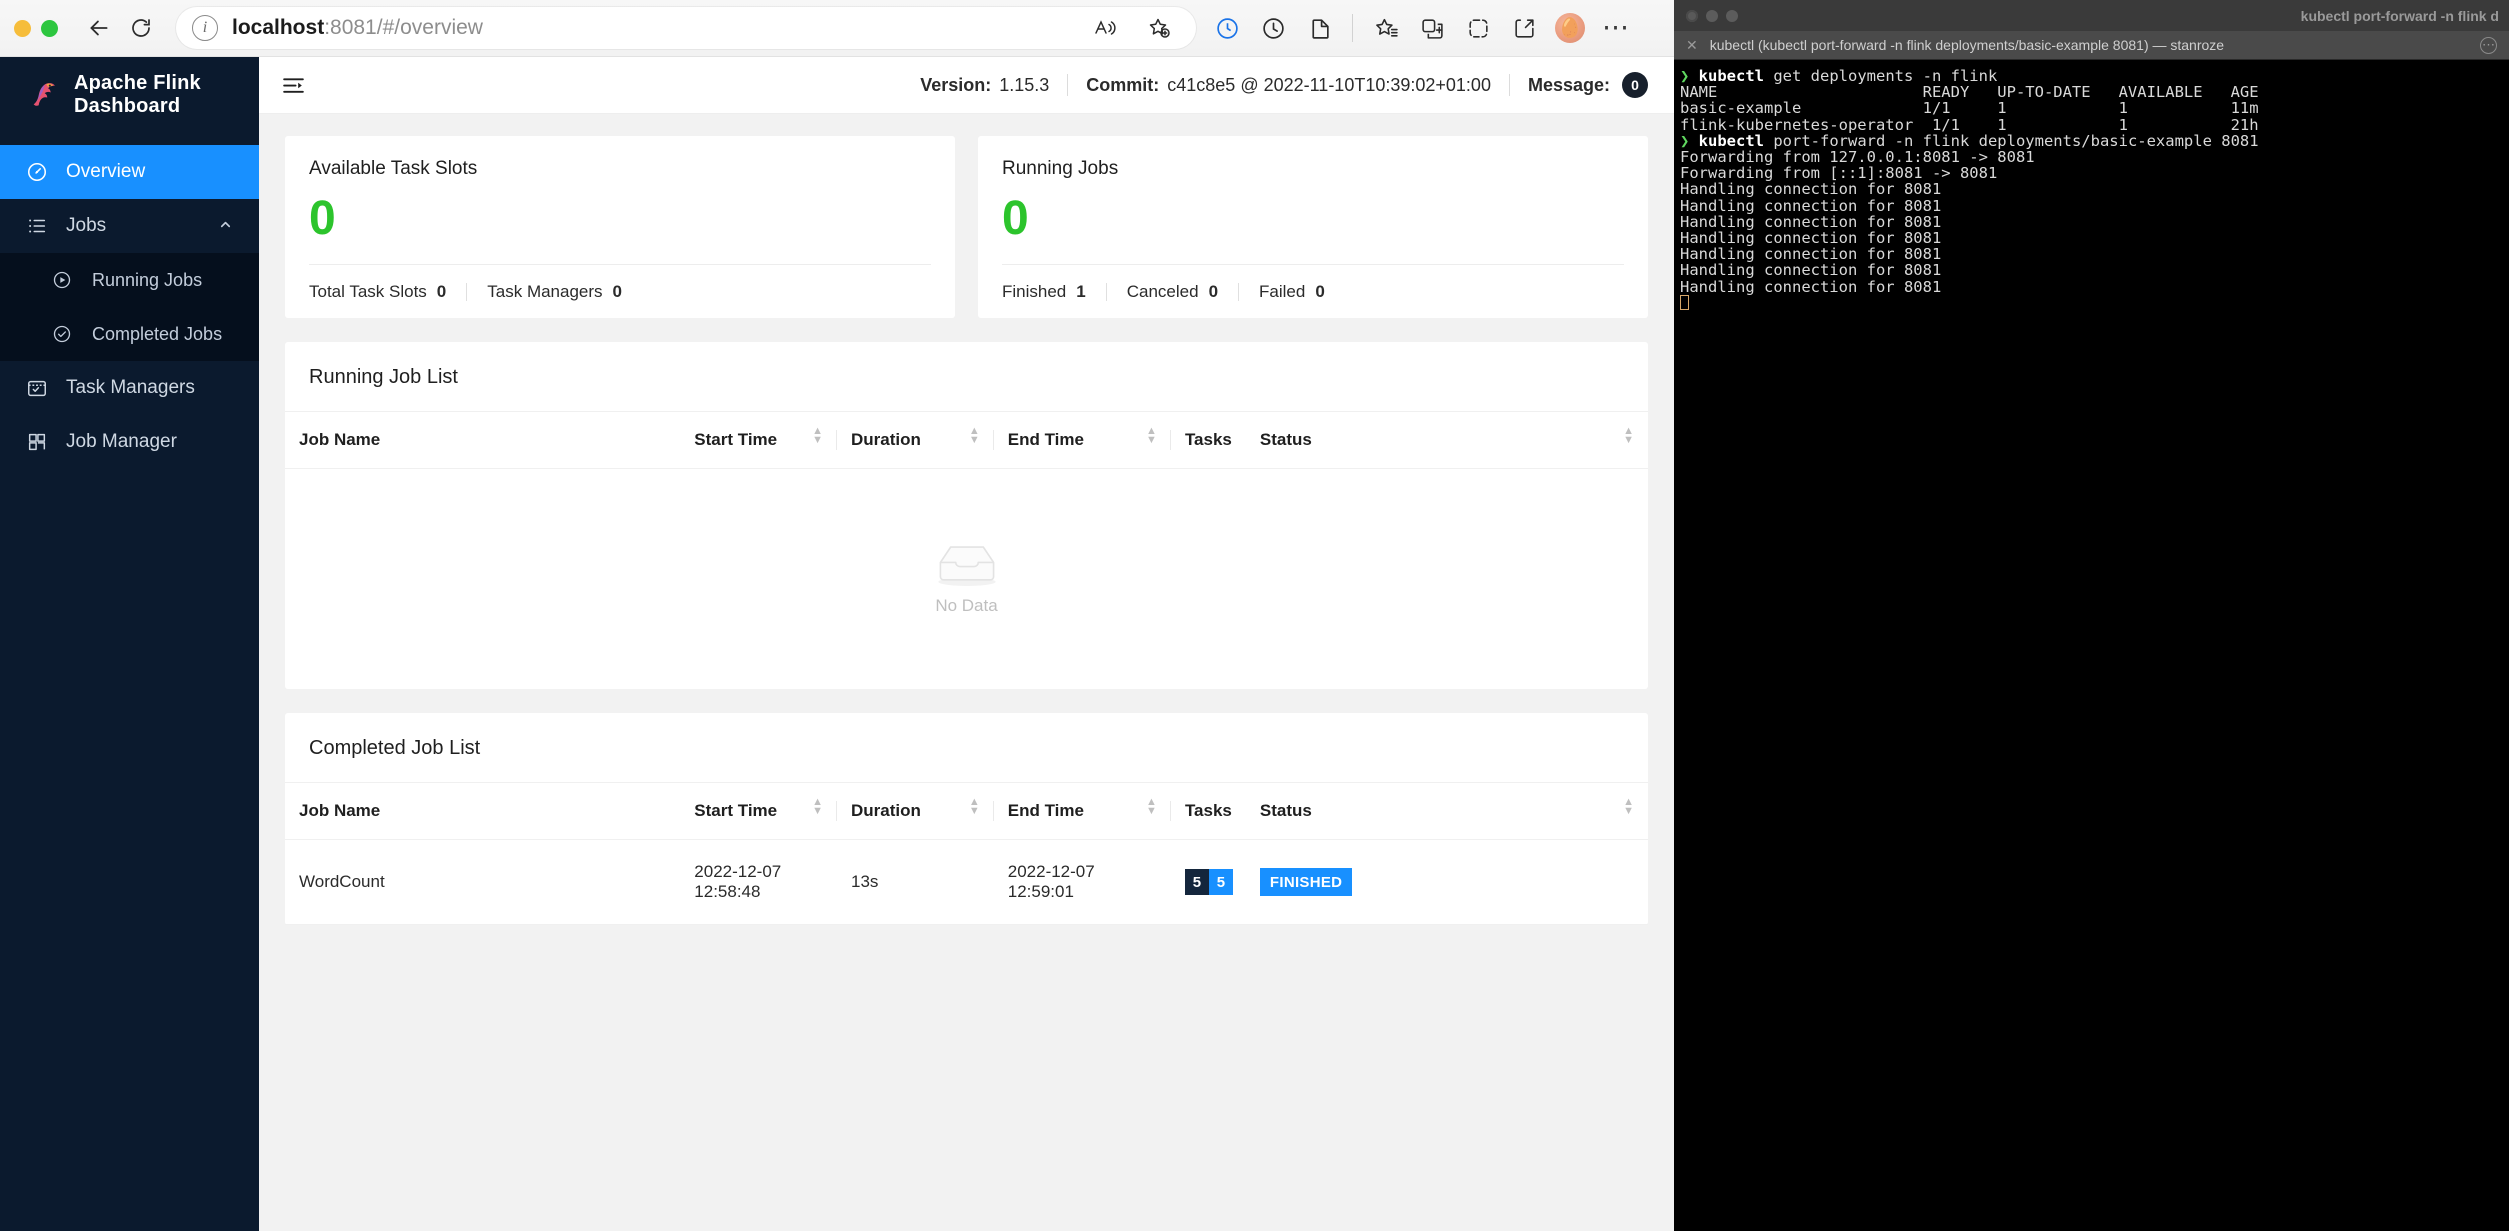  What do you see at coordinates (39, 172) in the screenshot?
I see `dashboard-icon` at bounding box center [39, 172].